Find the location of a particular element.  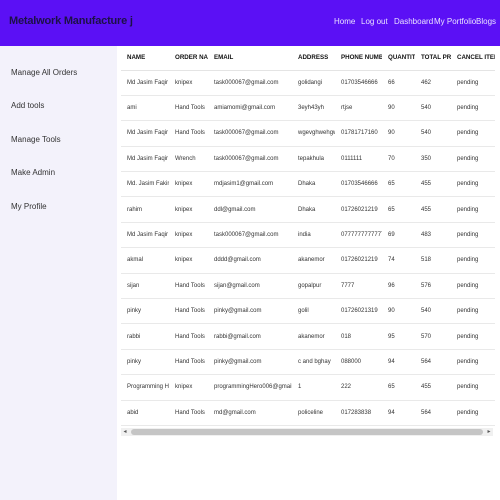

nav-home-link: Home is located at coordinates (344, 21).